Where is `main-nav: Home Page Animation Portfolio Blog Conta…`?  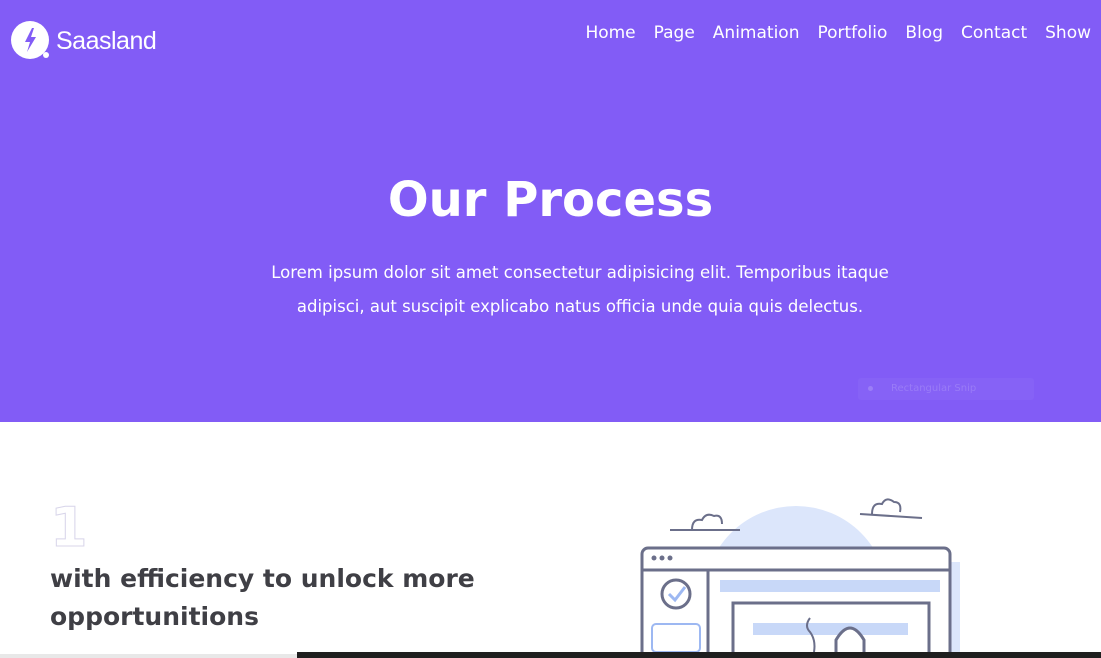
main-nav: Home Page Animation Portfolio Blog Conta… is located at coordinates (829, 33).